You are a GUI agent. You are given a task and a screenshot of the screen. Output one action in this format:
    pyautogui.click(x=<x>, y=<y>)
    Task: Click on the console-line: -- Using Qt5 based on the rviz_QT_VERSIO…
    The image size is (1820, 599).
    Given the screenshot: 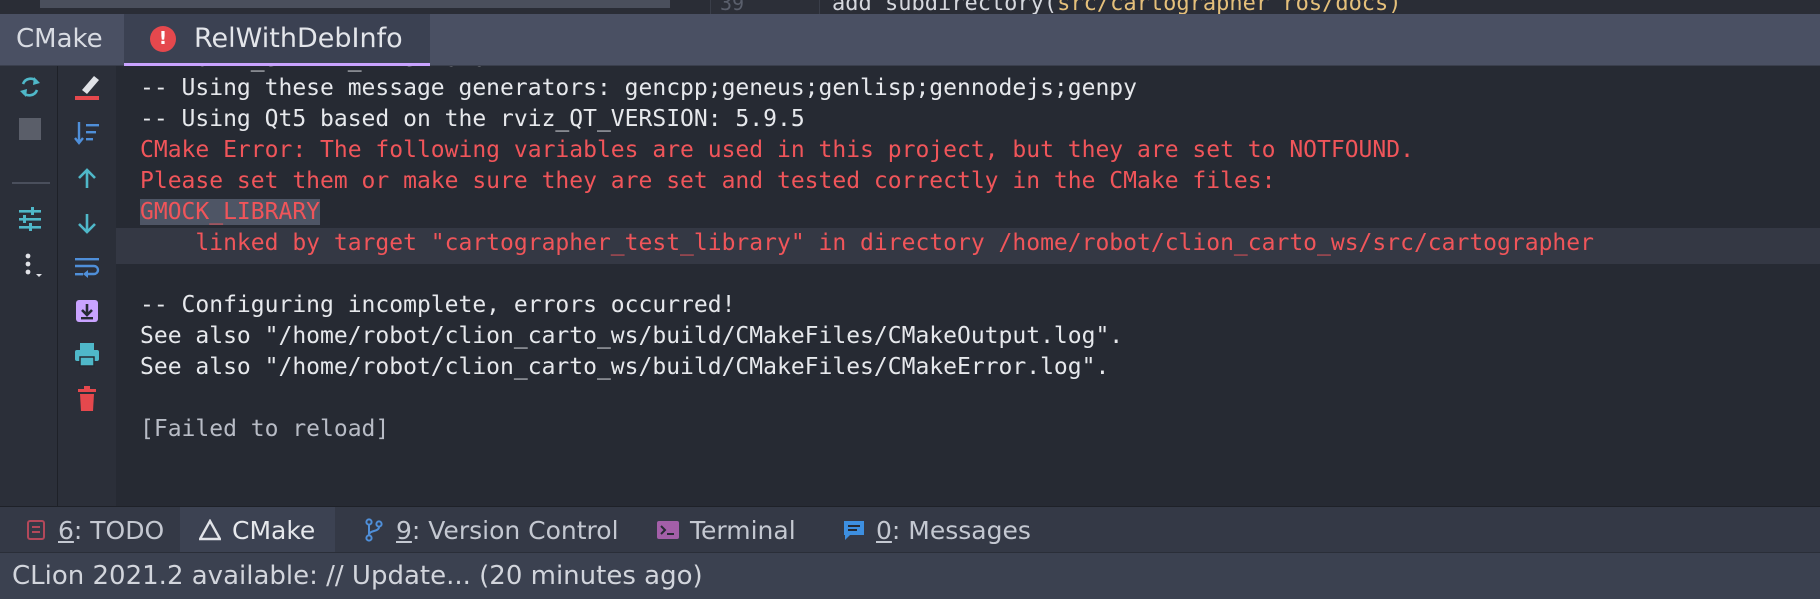 What is the action you would take?
    pyautogui.click(x=472, y=119)
    